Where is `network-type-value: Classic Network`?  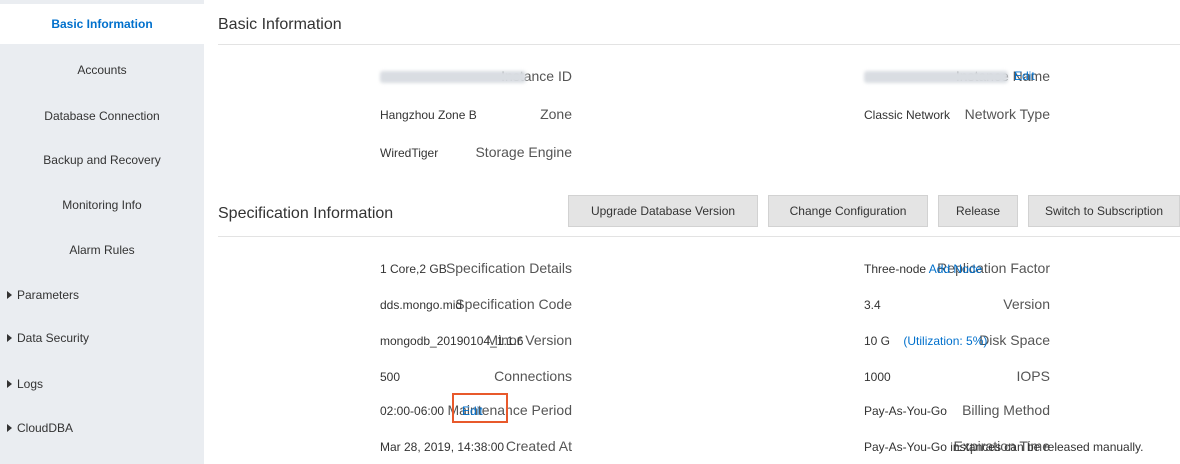
network-type-value: Classic Network is located at coordinates (907, 115).